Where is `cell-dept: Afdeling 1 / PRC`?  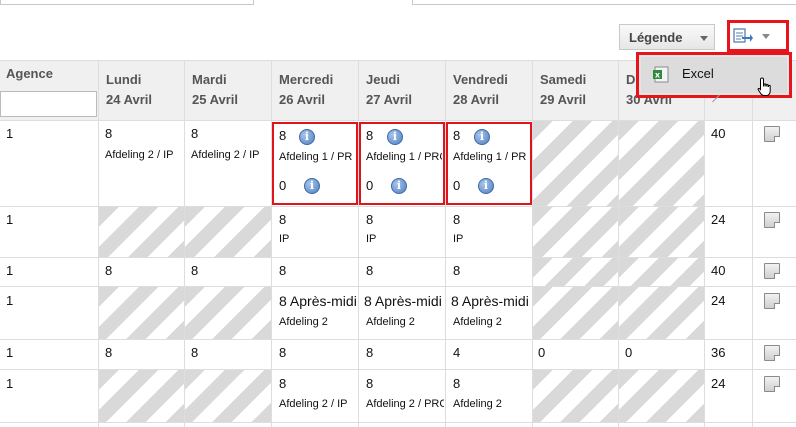 cell-dept: Afdeling 1 / PRC is located at coordinates (404, 157).